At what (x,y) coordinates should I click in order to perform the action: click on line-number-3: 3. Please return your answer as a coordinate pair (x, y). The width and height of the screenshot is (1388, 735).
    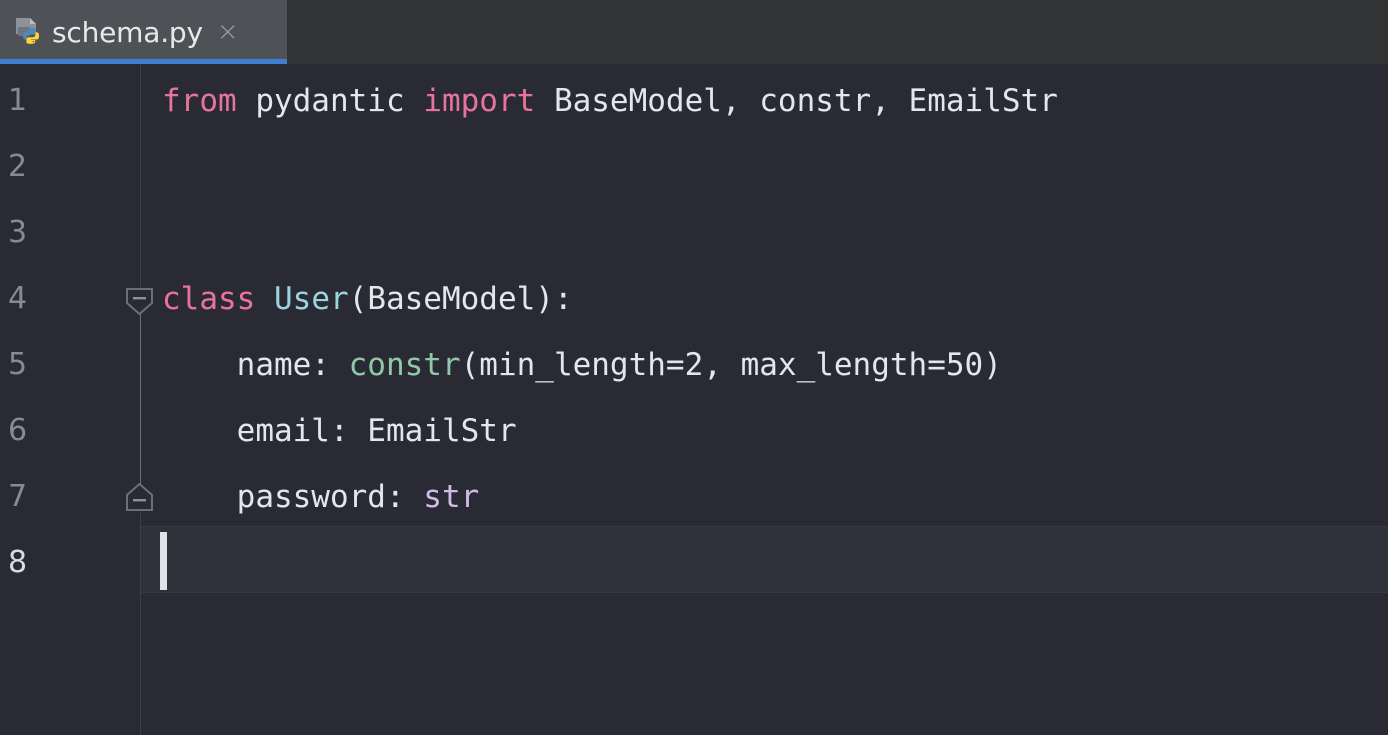
    Looking at the image, I should click on (18, 232).